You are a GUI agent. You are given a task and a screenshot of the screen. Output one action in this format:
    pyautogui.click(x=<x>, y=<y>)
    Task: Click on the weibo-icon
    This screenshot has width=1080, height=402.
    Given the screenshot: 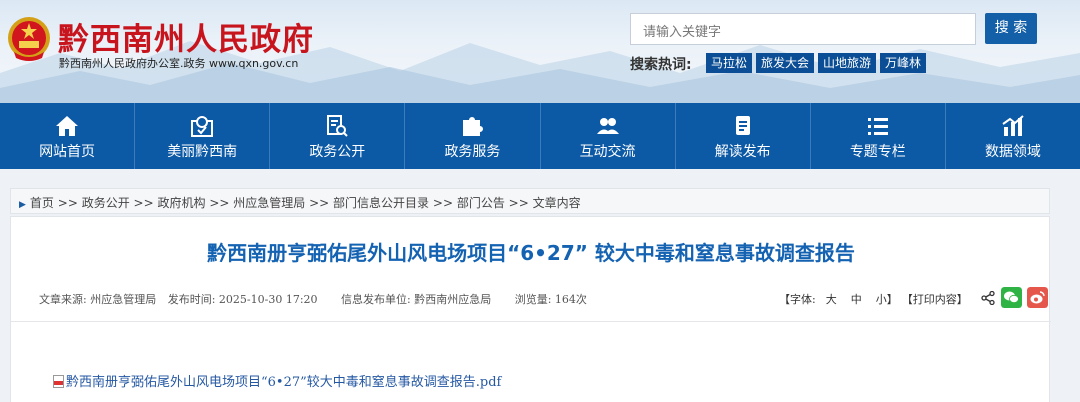 What is the action you would take?
    pyautogui.click(x=1037, y=297)
    